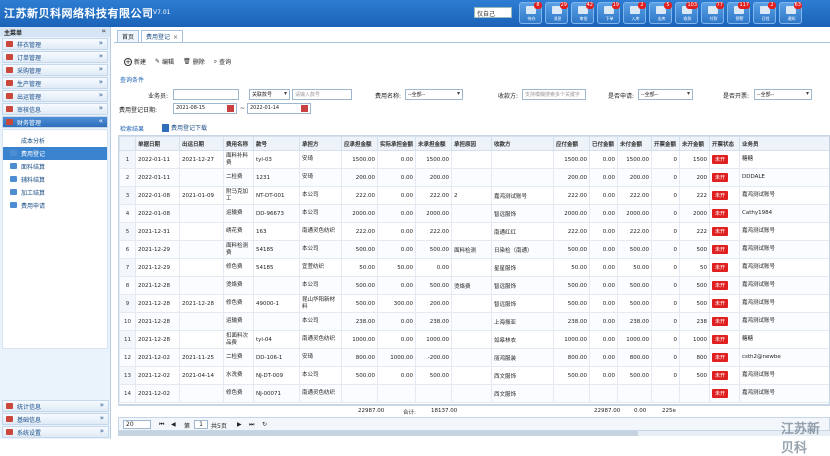 This screenshot has width=830, height=456. Describe the element at coordinates (686, 13) in the screenshot. I see `quick-icon-6: 收款103` at that location.